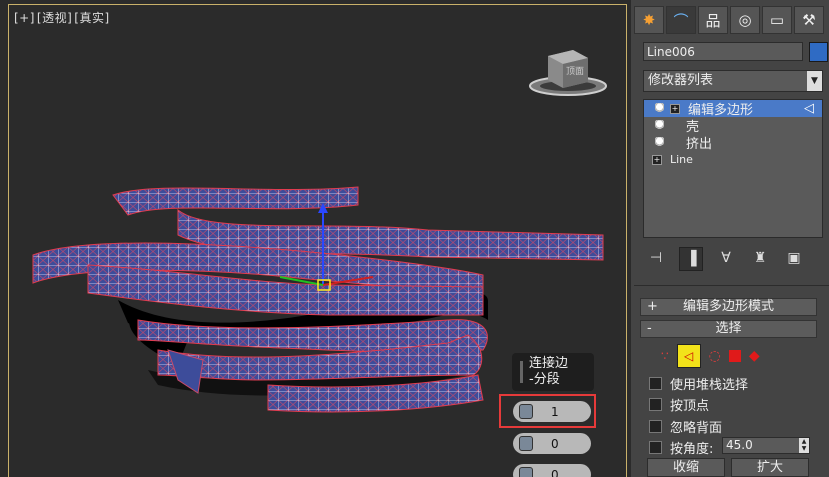 This screenshot has height=477, width=829. I want to click on viewport-label: [+] [透视] [真实], so click(63, 17).